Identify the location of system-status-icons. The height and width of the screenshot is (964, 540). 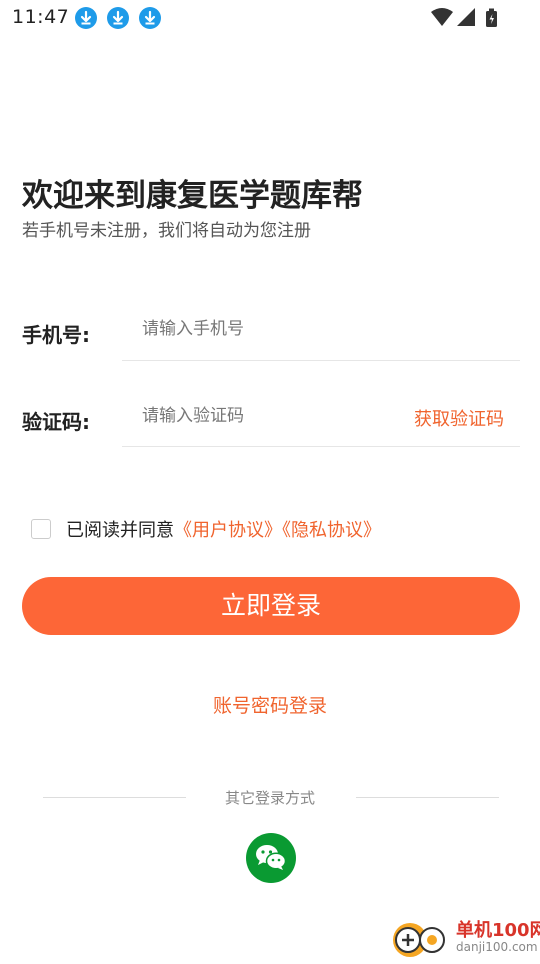
(464, 17).